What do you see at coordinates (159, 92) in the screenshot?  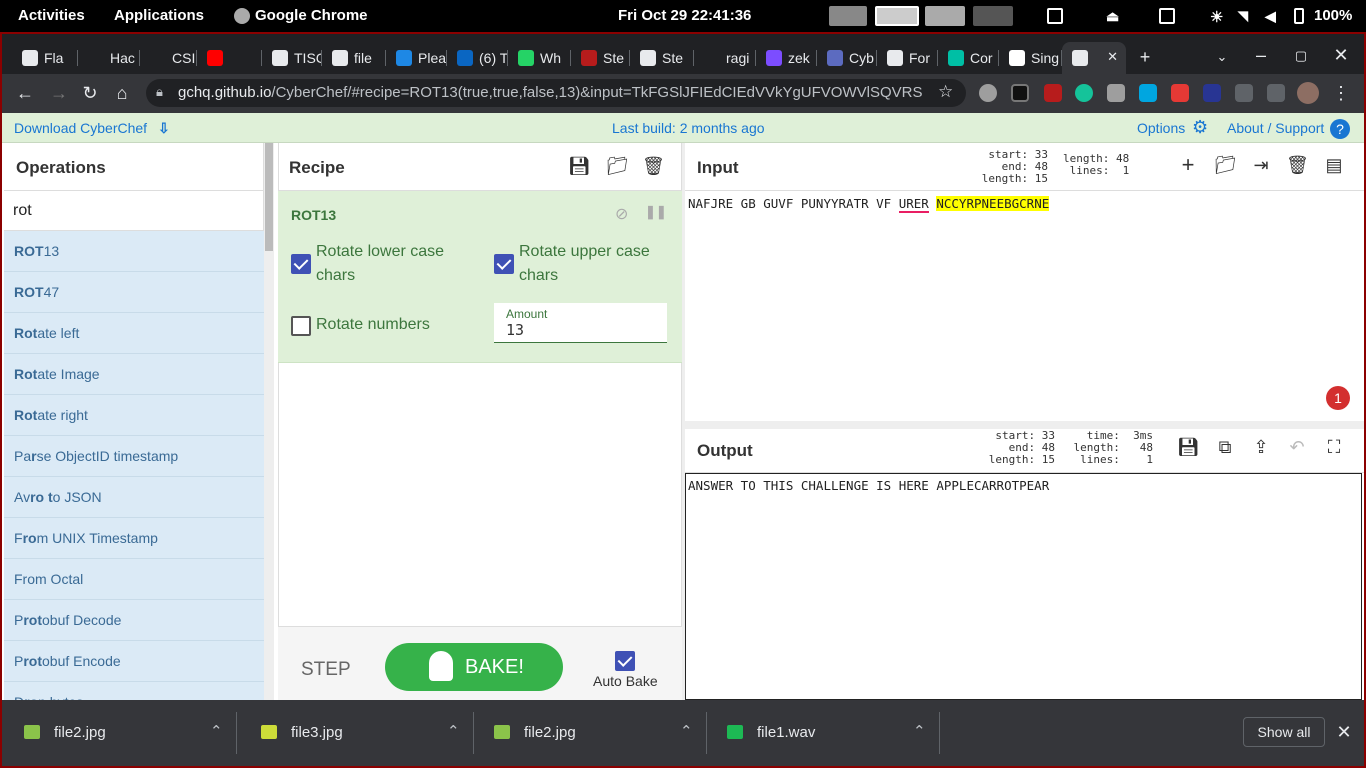 I see `lock-icon: 🔒︎` at bounding box center [159, 92].